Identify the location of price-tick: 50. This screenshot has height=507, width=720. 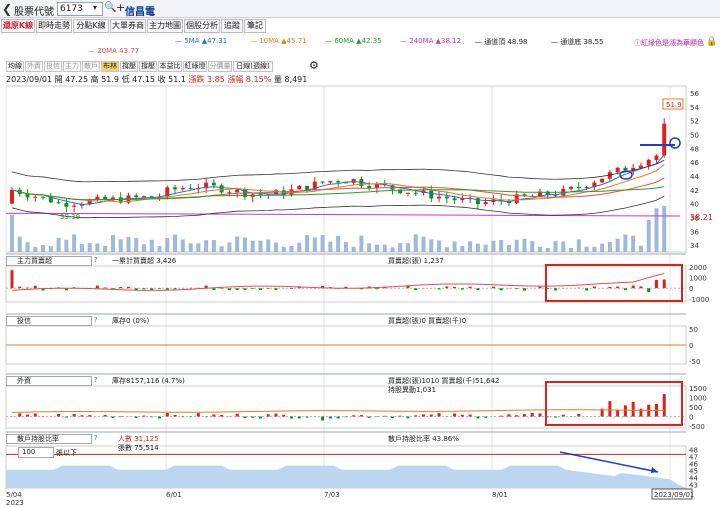
(694, 135).